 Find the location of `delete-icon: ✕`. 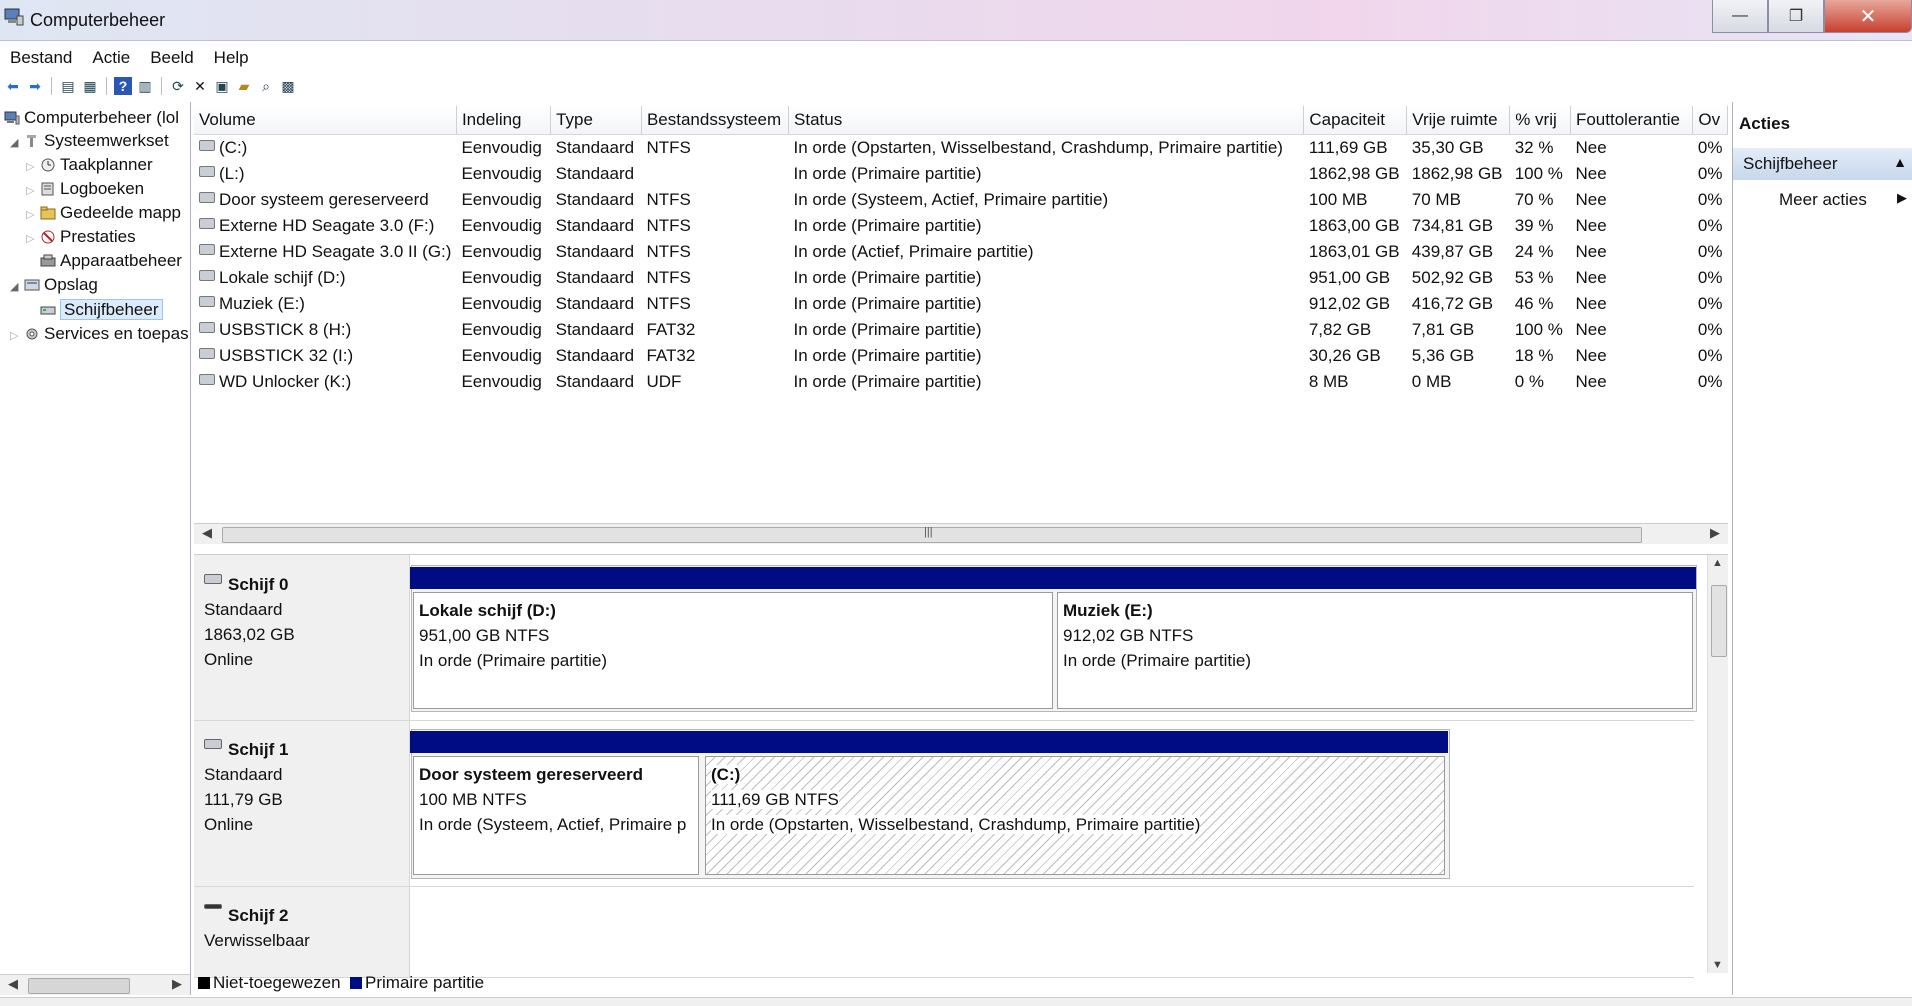

delete-icon: ✕ is located at coordinates (200, 86).